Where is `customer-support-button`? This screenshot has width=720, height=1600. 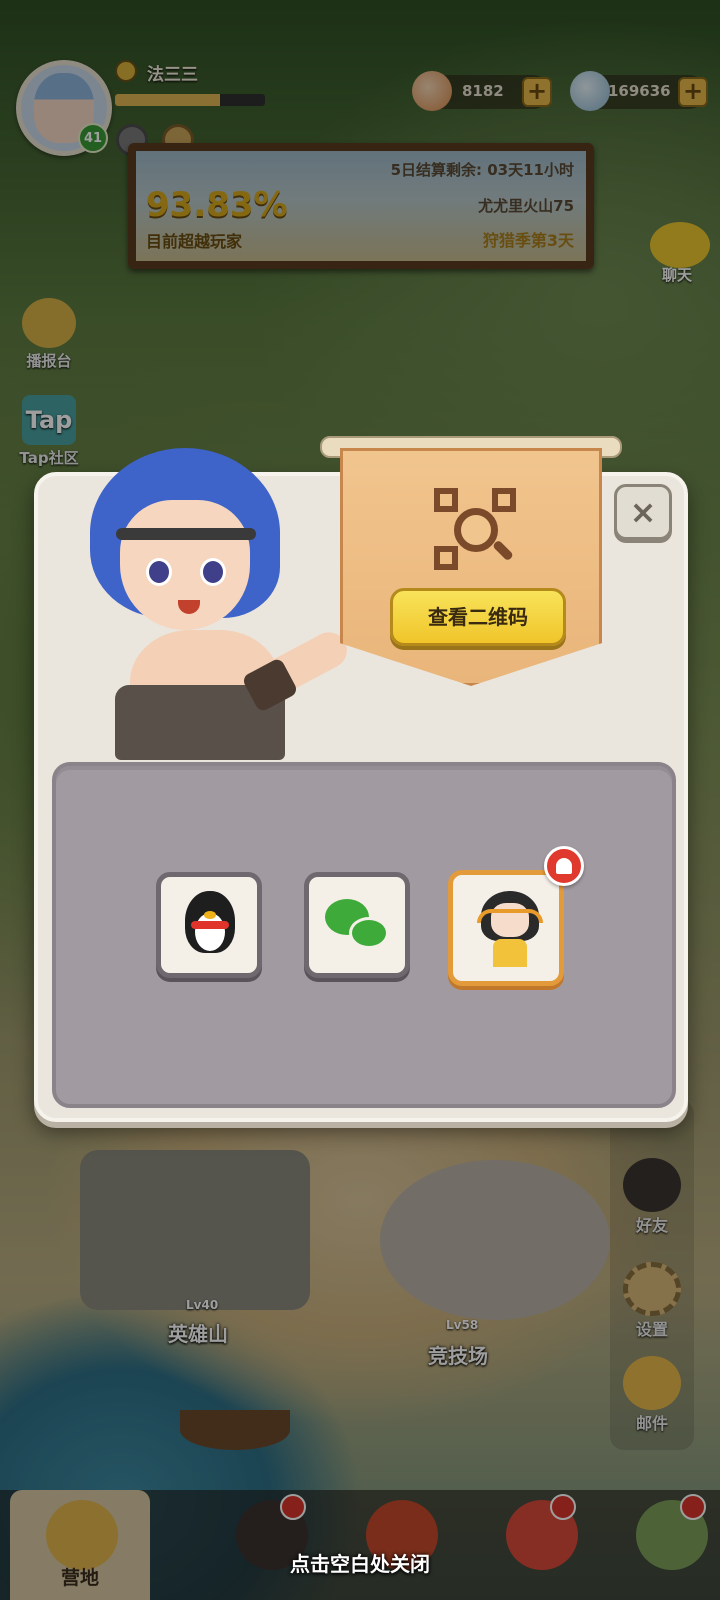
customer-support-button is located at coordinates (506, 928).